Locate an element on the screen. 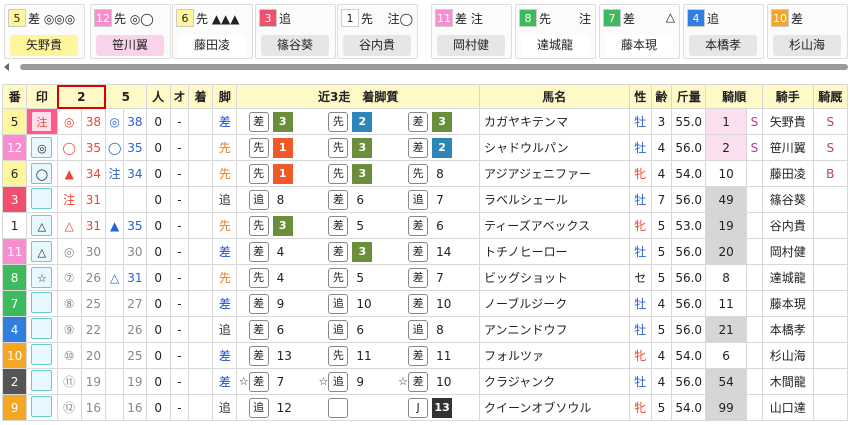  horse-name: アンニンドウフ is located at coordinates (554, 329).